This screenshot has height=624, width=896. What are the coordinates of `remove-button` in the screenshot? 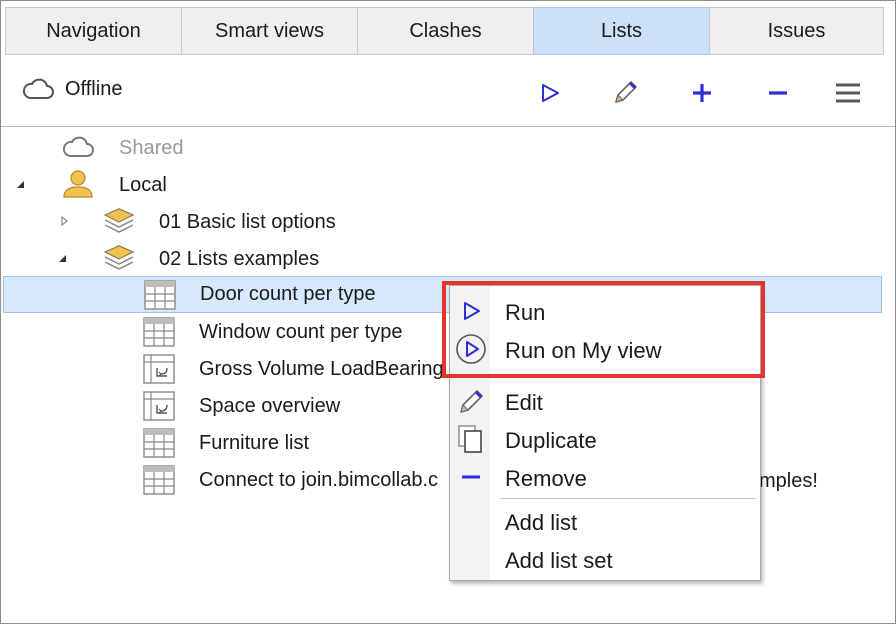 It's located at (778, 93).